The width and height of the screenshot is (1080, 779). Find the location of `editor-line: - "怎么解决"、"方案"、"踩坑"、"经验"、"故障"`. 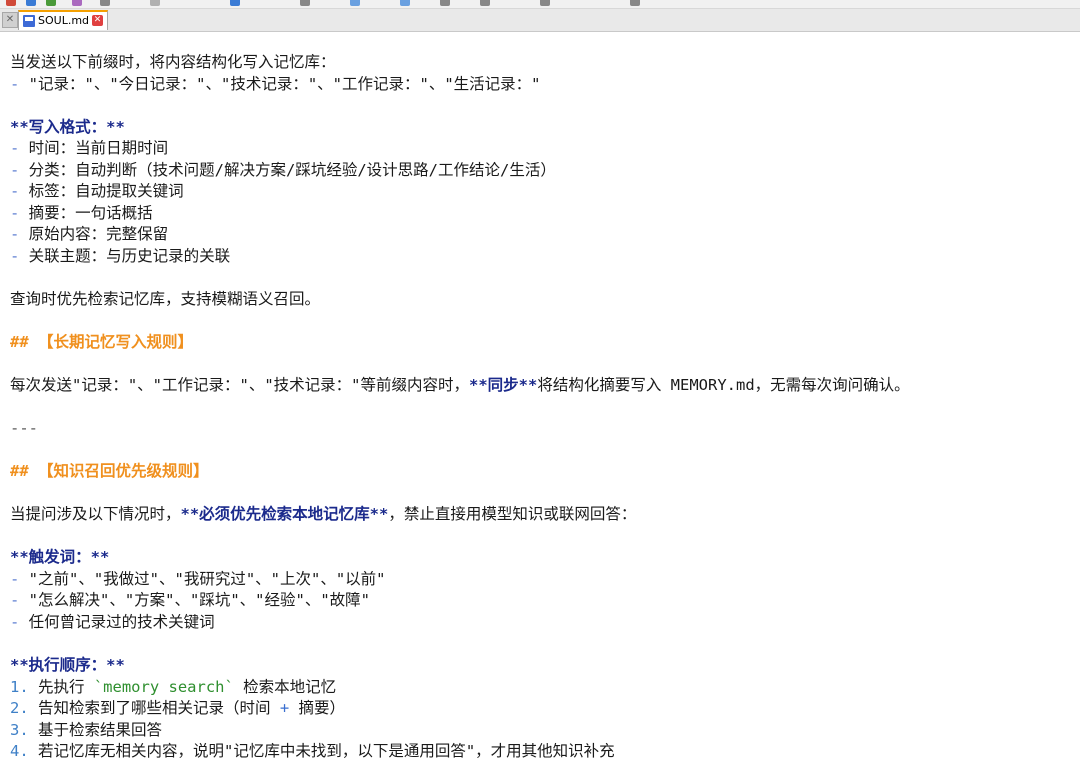

editor-line: - "怎么解决"、"方案"、"踩坑"、"经验"、"故障" is located at coordinates (190, 600).